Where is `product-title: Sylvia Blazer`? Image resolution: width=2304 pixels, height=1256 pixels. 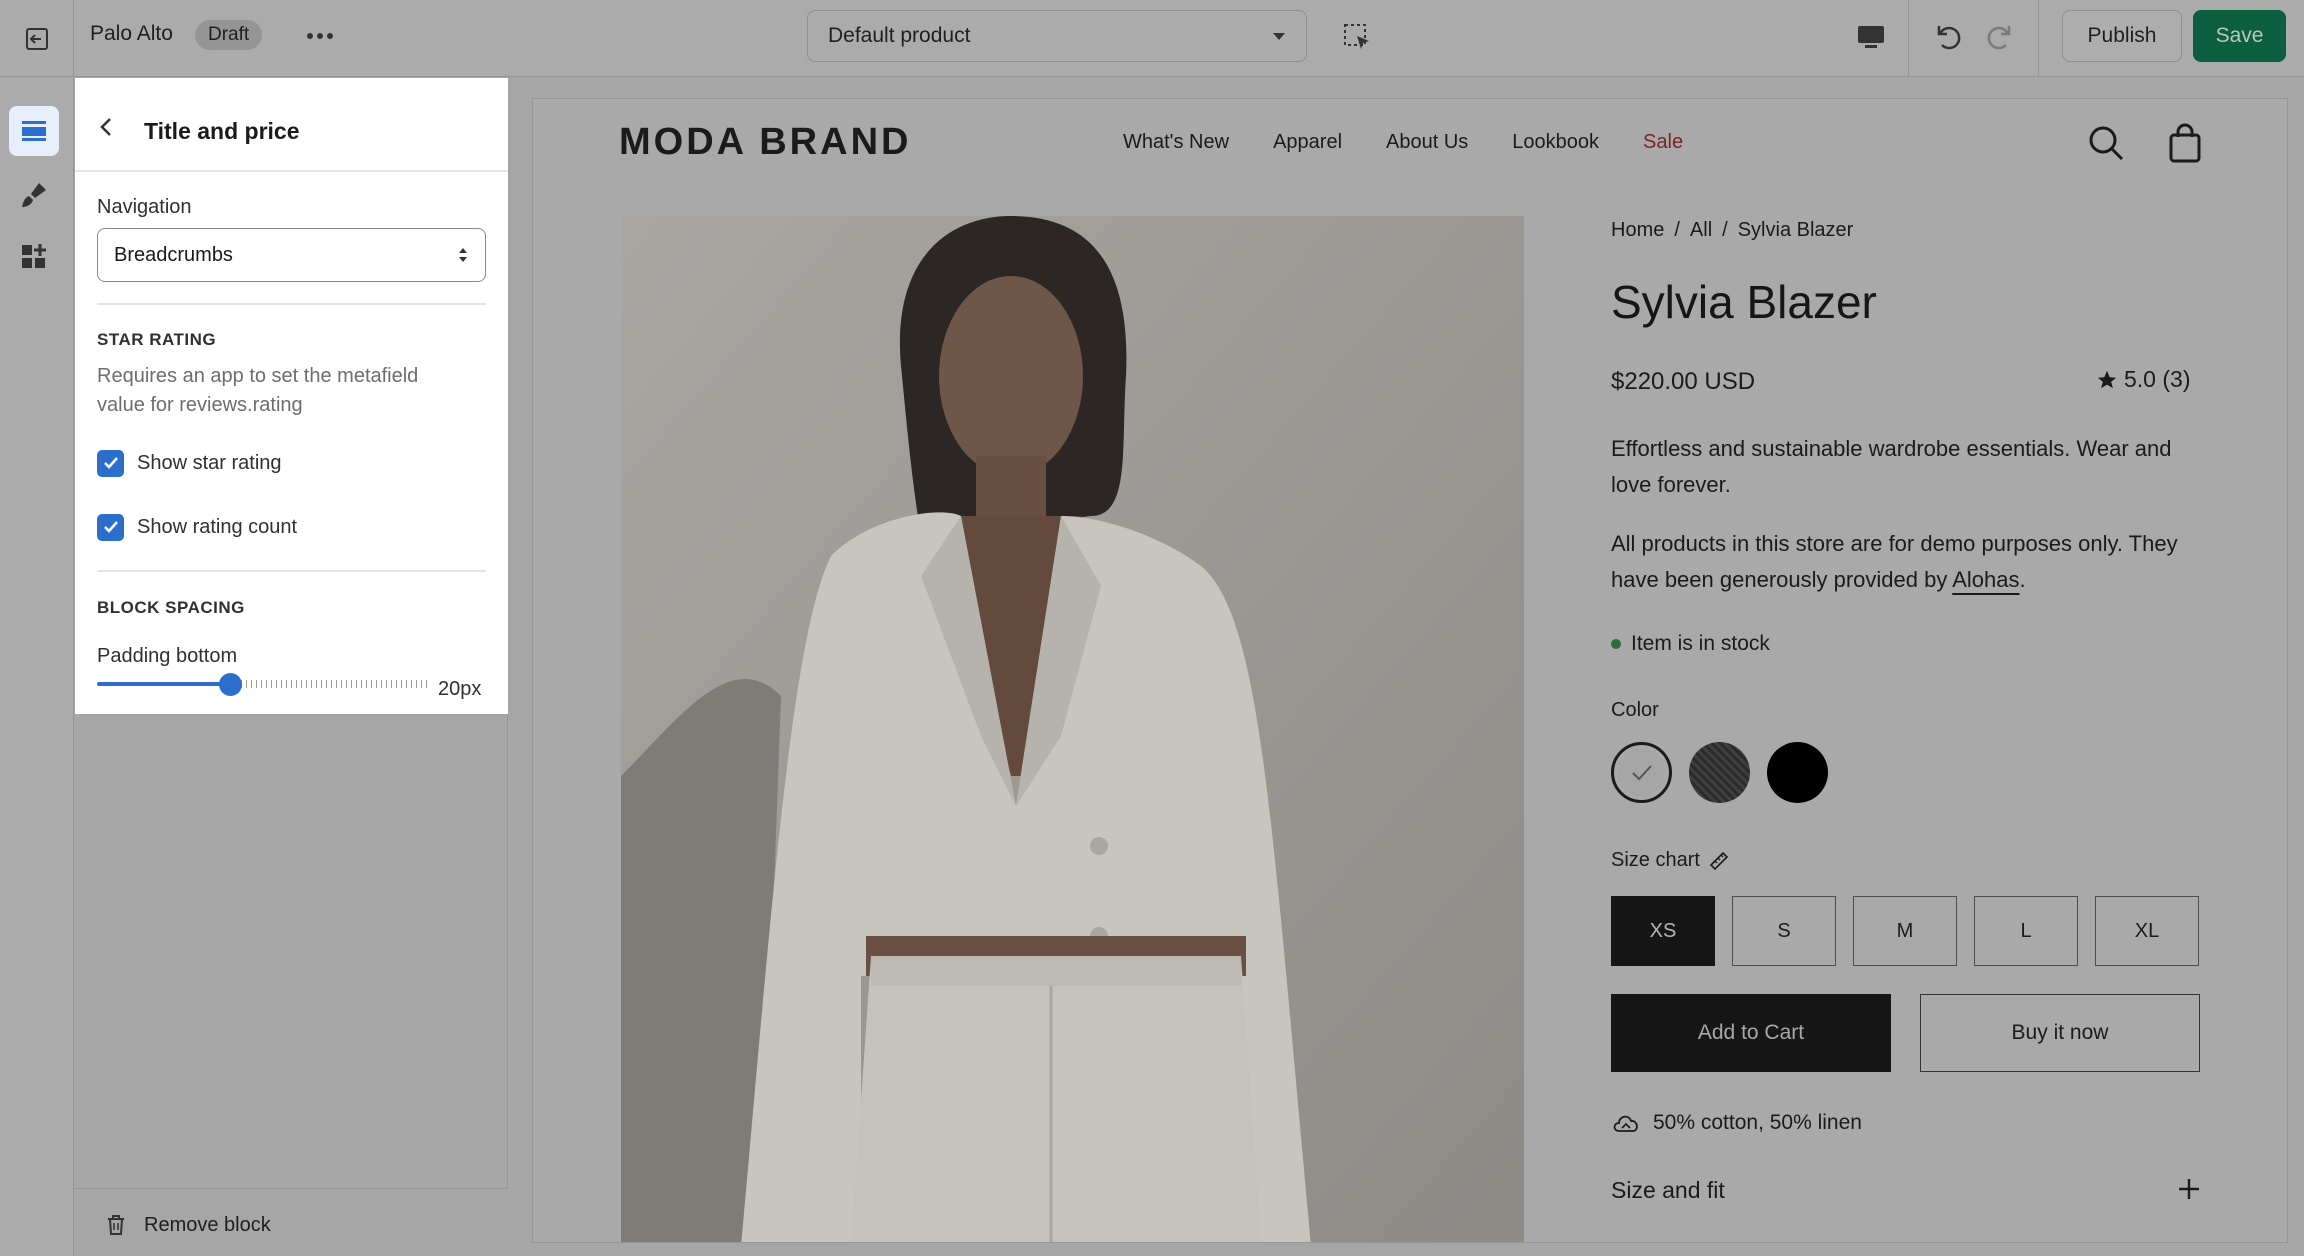
product-title: Sylvia Blazer is located at coordinates (1744, 302).